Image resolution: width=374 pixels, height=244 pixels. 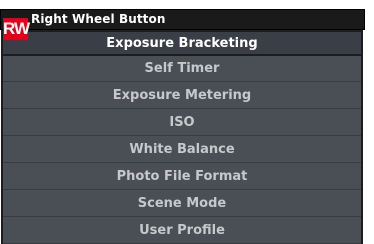 What do you see at coordinates (182, 177) in the screenshot?
I see `menu-item-photo-file-format: Photo File Format` at bounding box center [182, 177].